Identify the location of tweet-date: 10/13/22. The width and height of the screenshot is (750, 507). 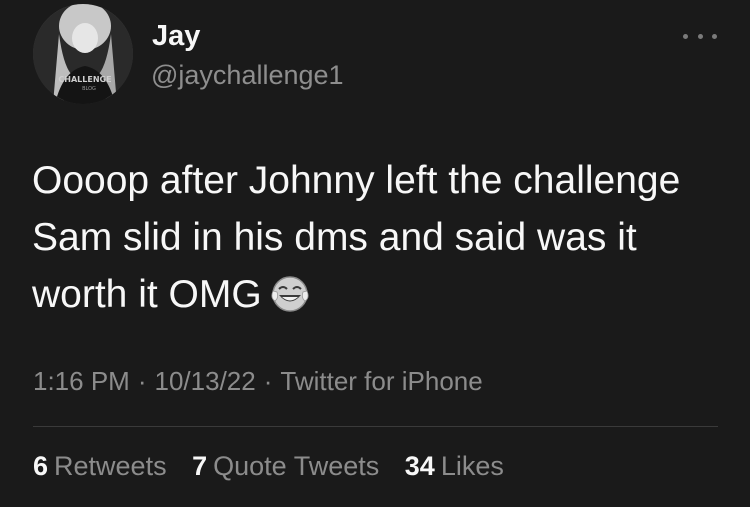
(205, 381).